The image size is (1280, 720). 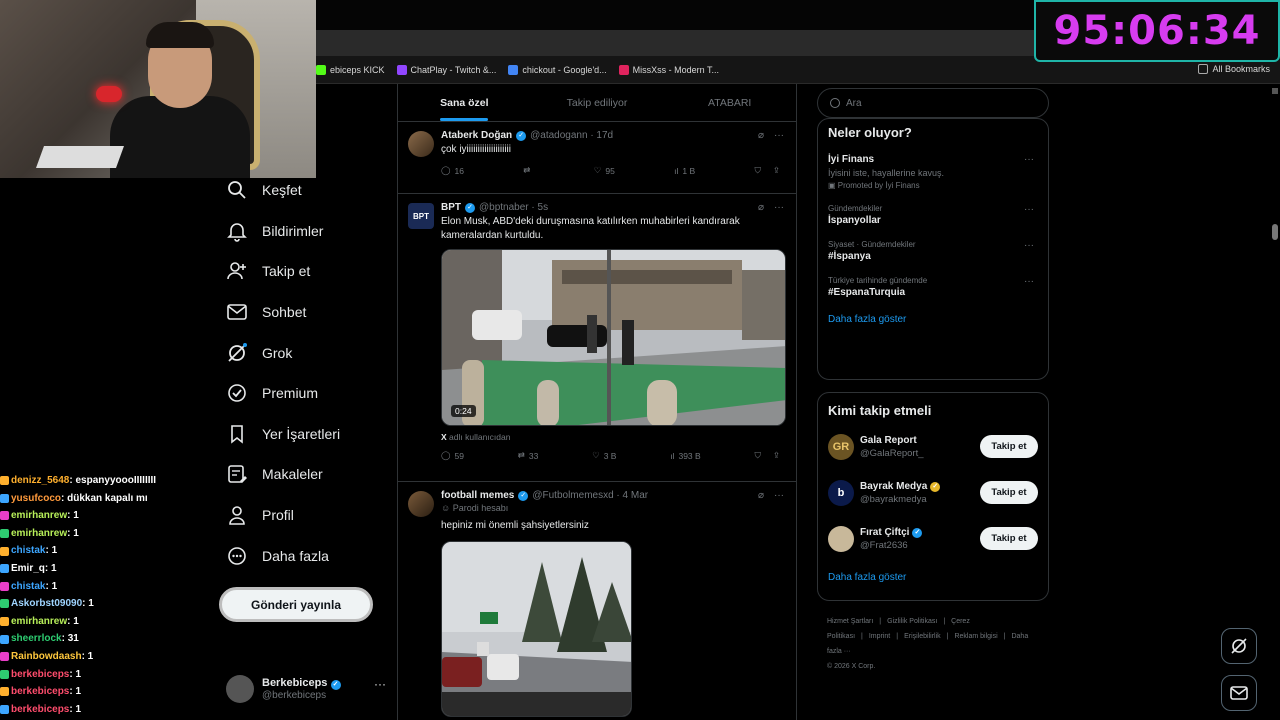 I want to click on nav-item-label: Bildirimler, so click(x=293, y=230).